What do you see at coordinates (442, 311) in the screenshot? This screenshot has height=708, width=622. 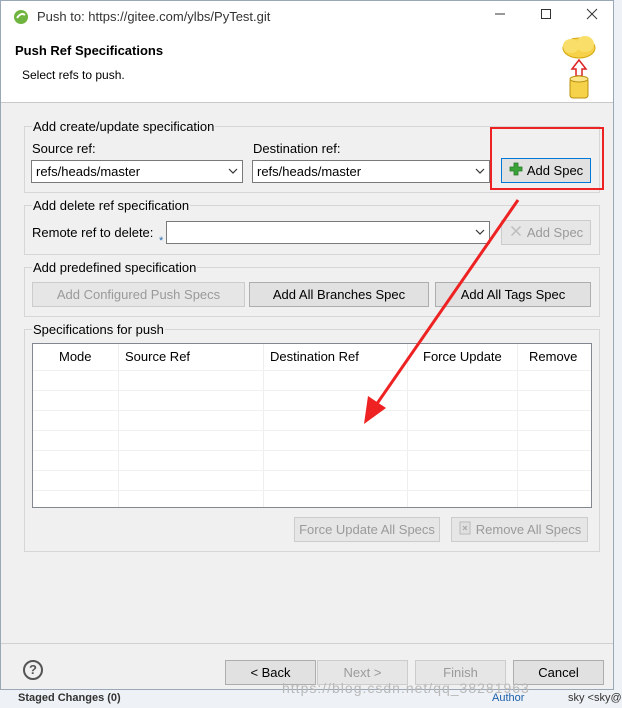 I see `annotation-arrow` at bounding box center [442, 311].